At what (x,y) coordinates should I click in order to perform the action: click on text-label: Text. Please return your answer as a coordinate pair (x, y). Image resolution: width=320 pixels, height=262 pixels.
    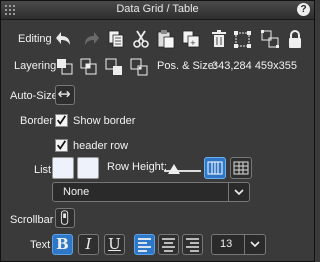
    Looking at the image, I should click on (40, 245).